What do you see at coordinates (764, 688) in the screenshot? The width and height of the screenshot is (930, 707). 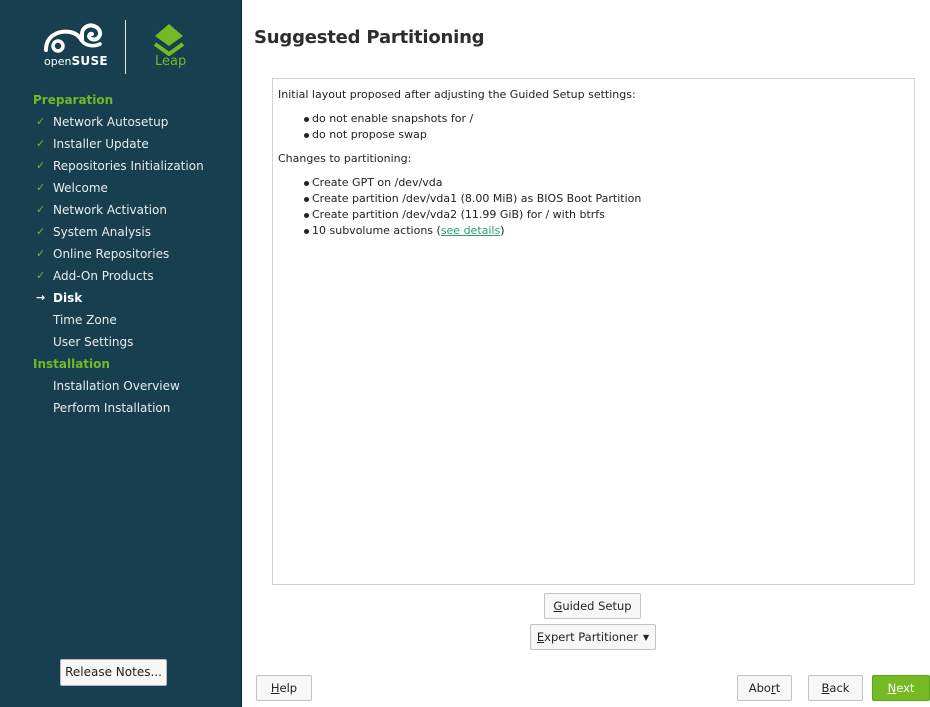 I see `abort-button: Abort` at bounding box center [764, 688].